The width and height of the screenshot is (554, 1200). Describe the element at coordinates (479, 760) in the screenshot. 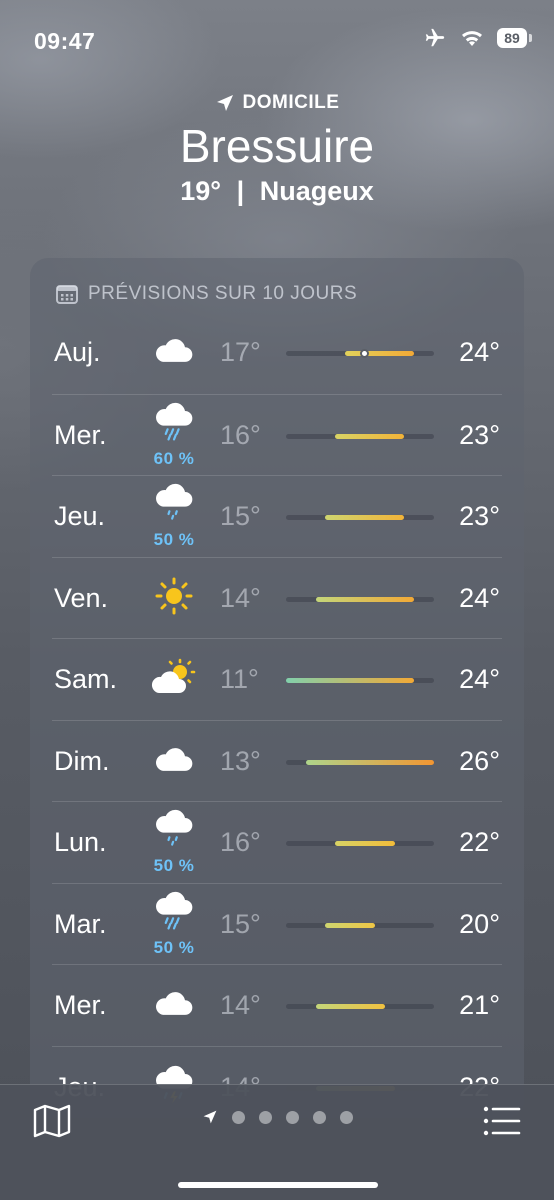

I see `high-temp: 26°` at that location.